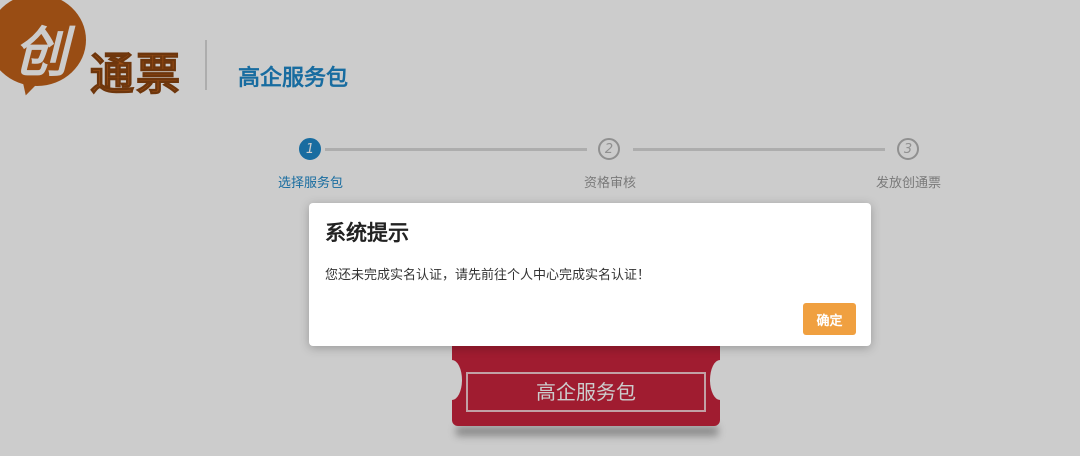 The image size is (1080, 456). Describe the element at coordinates (367, 233) in the screenshot. I see `dialog-title: 系统提示` at that location.